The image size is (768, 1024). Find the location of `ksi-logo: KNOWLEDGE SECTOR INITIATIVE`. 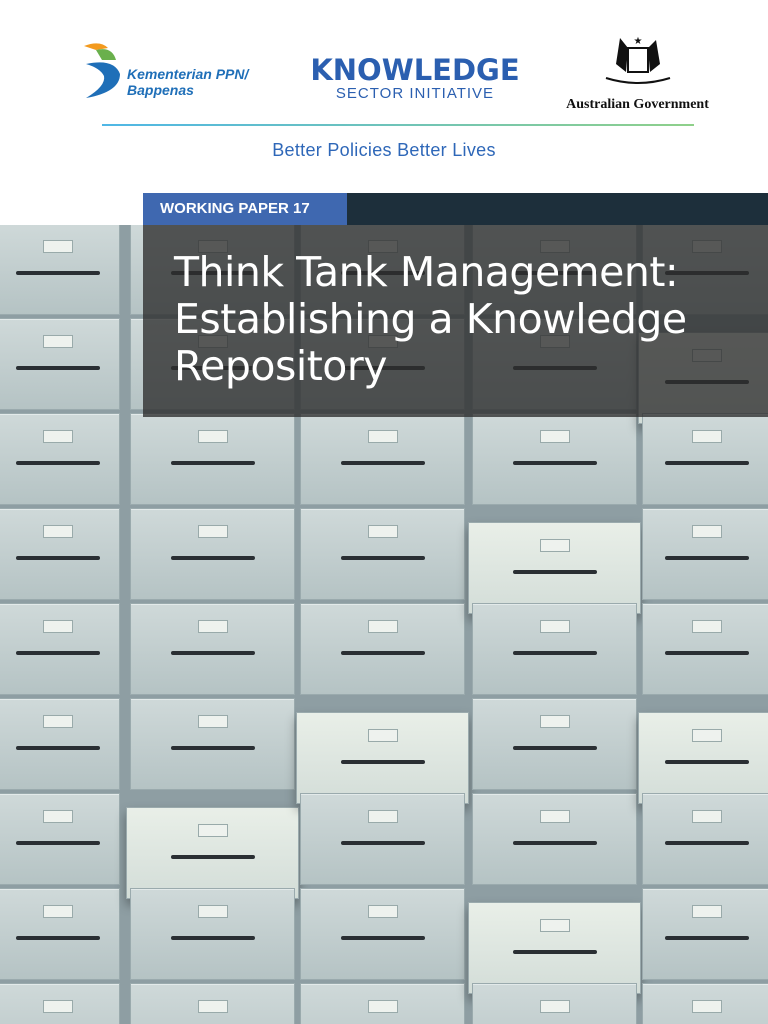

ksi-logo: KNOWLEDGE SECTOR INITIATIVE is located at coordinates (415, 78).